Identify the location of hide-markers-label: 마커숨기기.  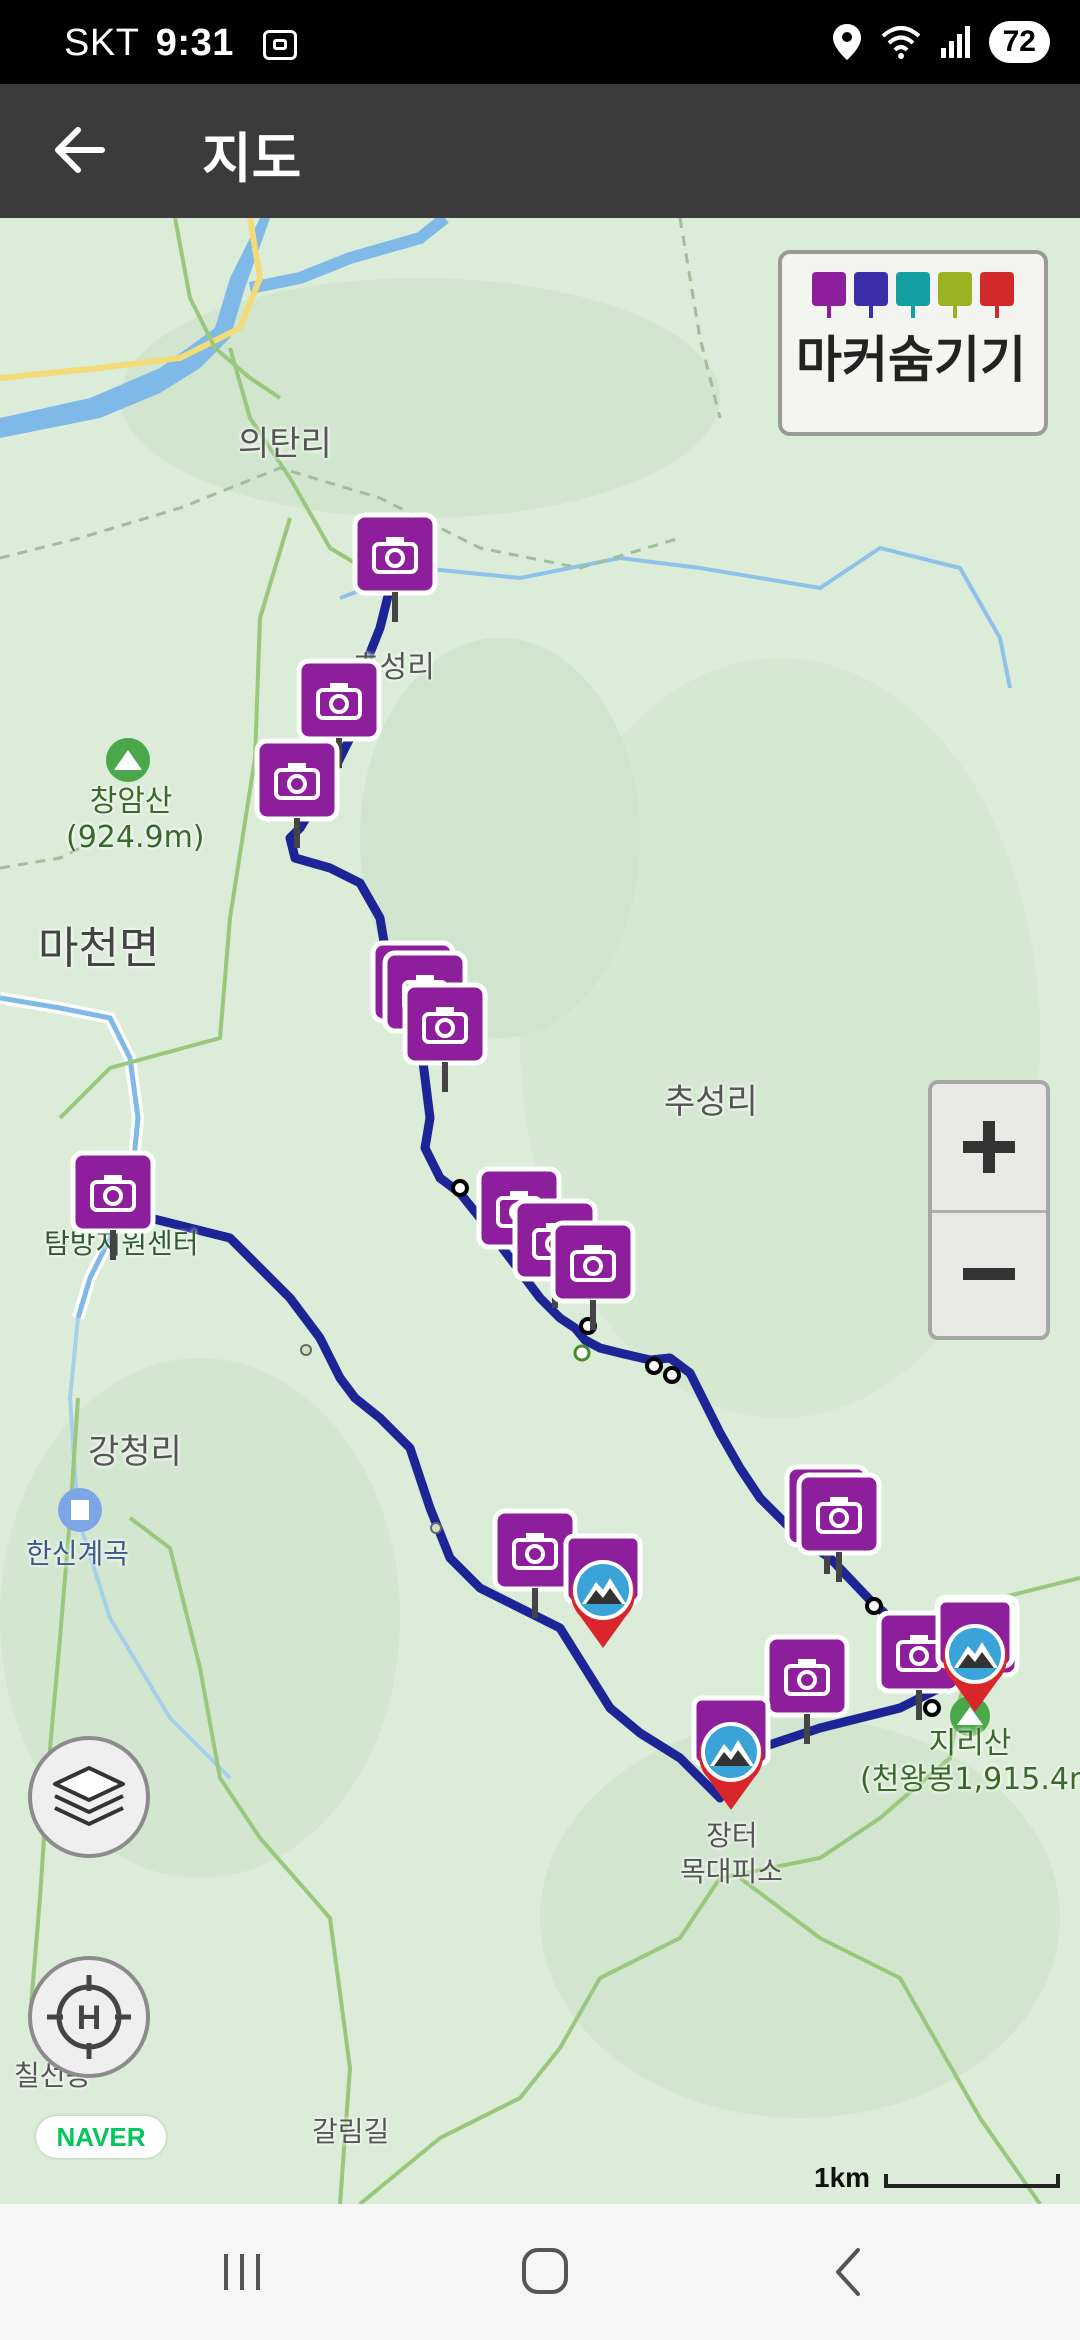
(911, 360).